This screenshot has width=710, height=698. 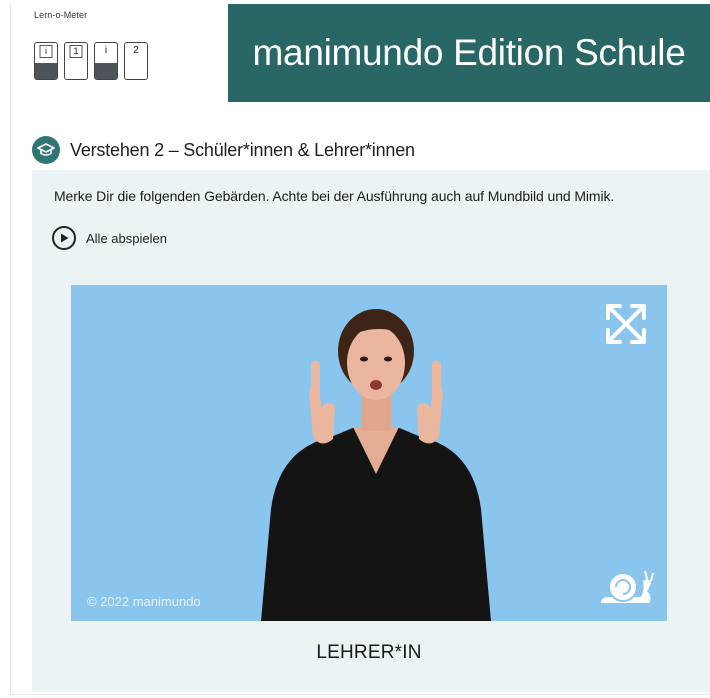 I want to click on edition-banner: manimundo Edition Schule, so click(x=469, y=53).